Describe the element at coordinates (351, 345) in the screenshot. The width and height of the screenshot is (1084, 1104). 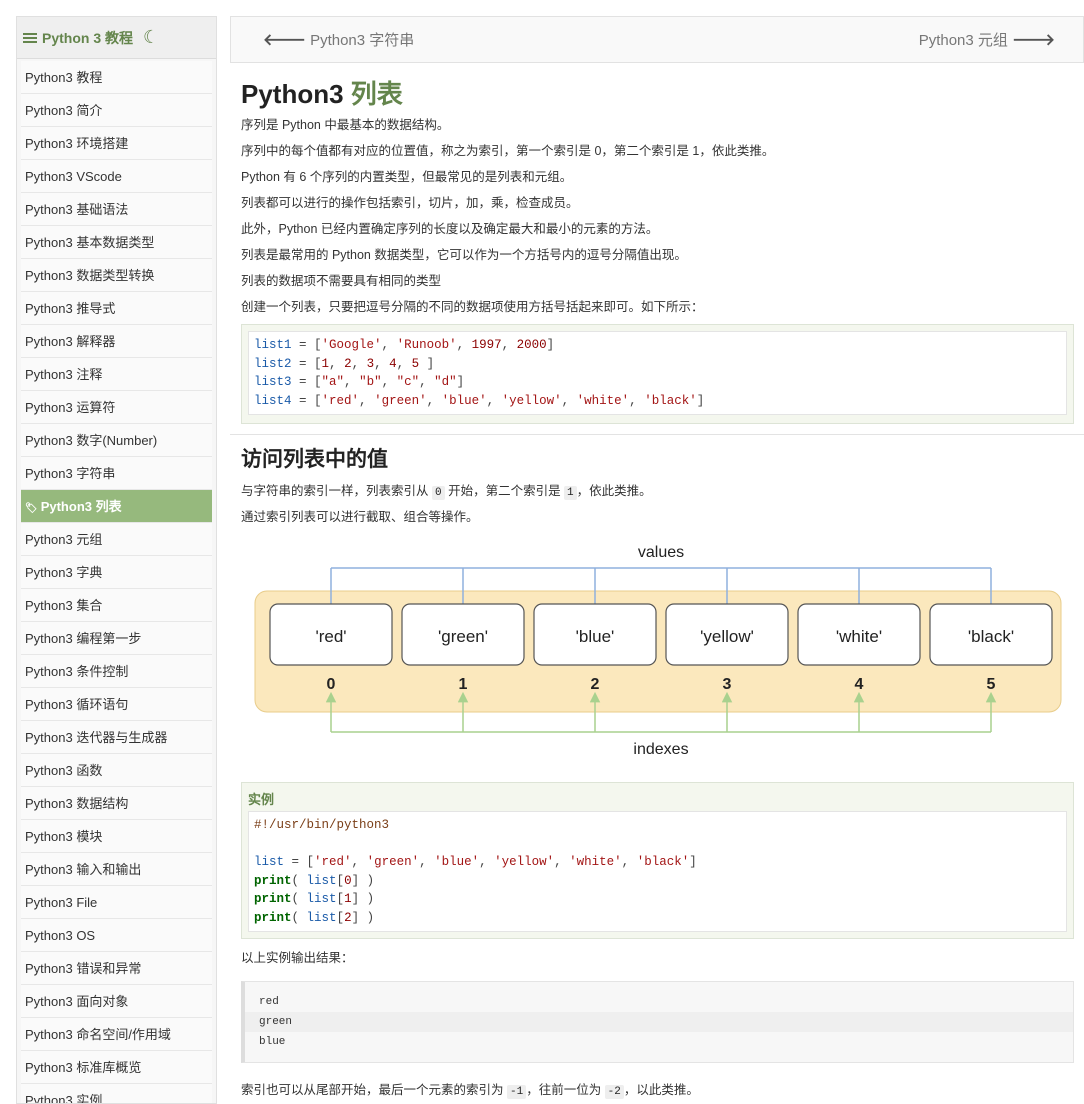
I see `code-value: 'Google'` at that location.